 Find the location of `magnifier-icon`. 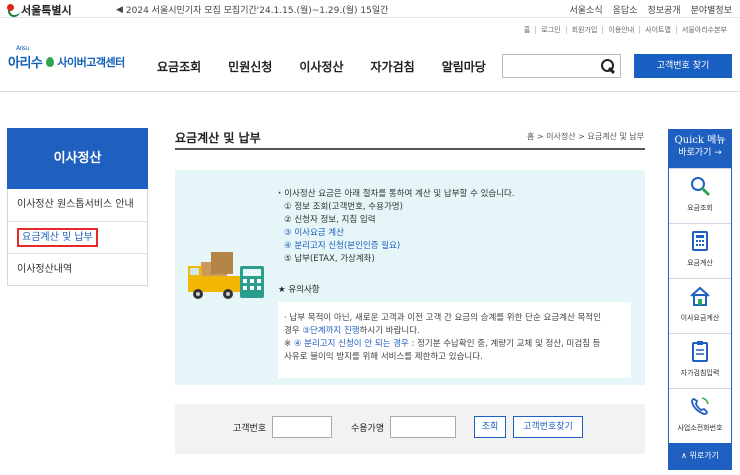

magnifier-icon is located at coordinates (701, 187).